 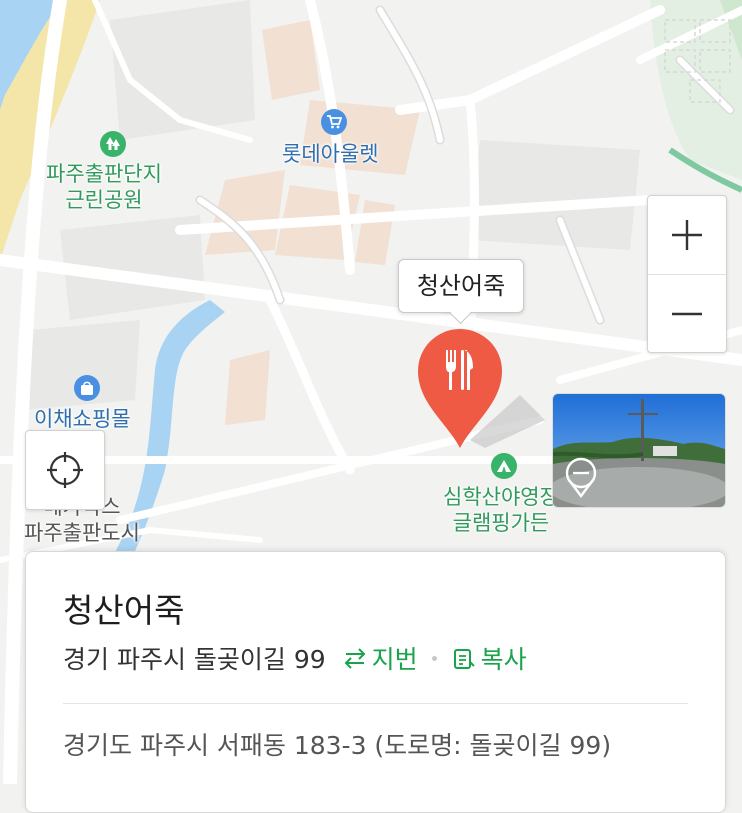 What do you see at coordinates (113, 144) in the screenshot?
I see `tree-icon` at bounding box center [113, 144].